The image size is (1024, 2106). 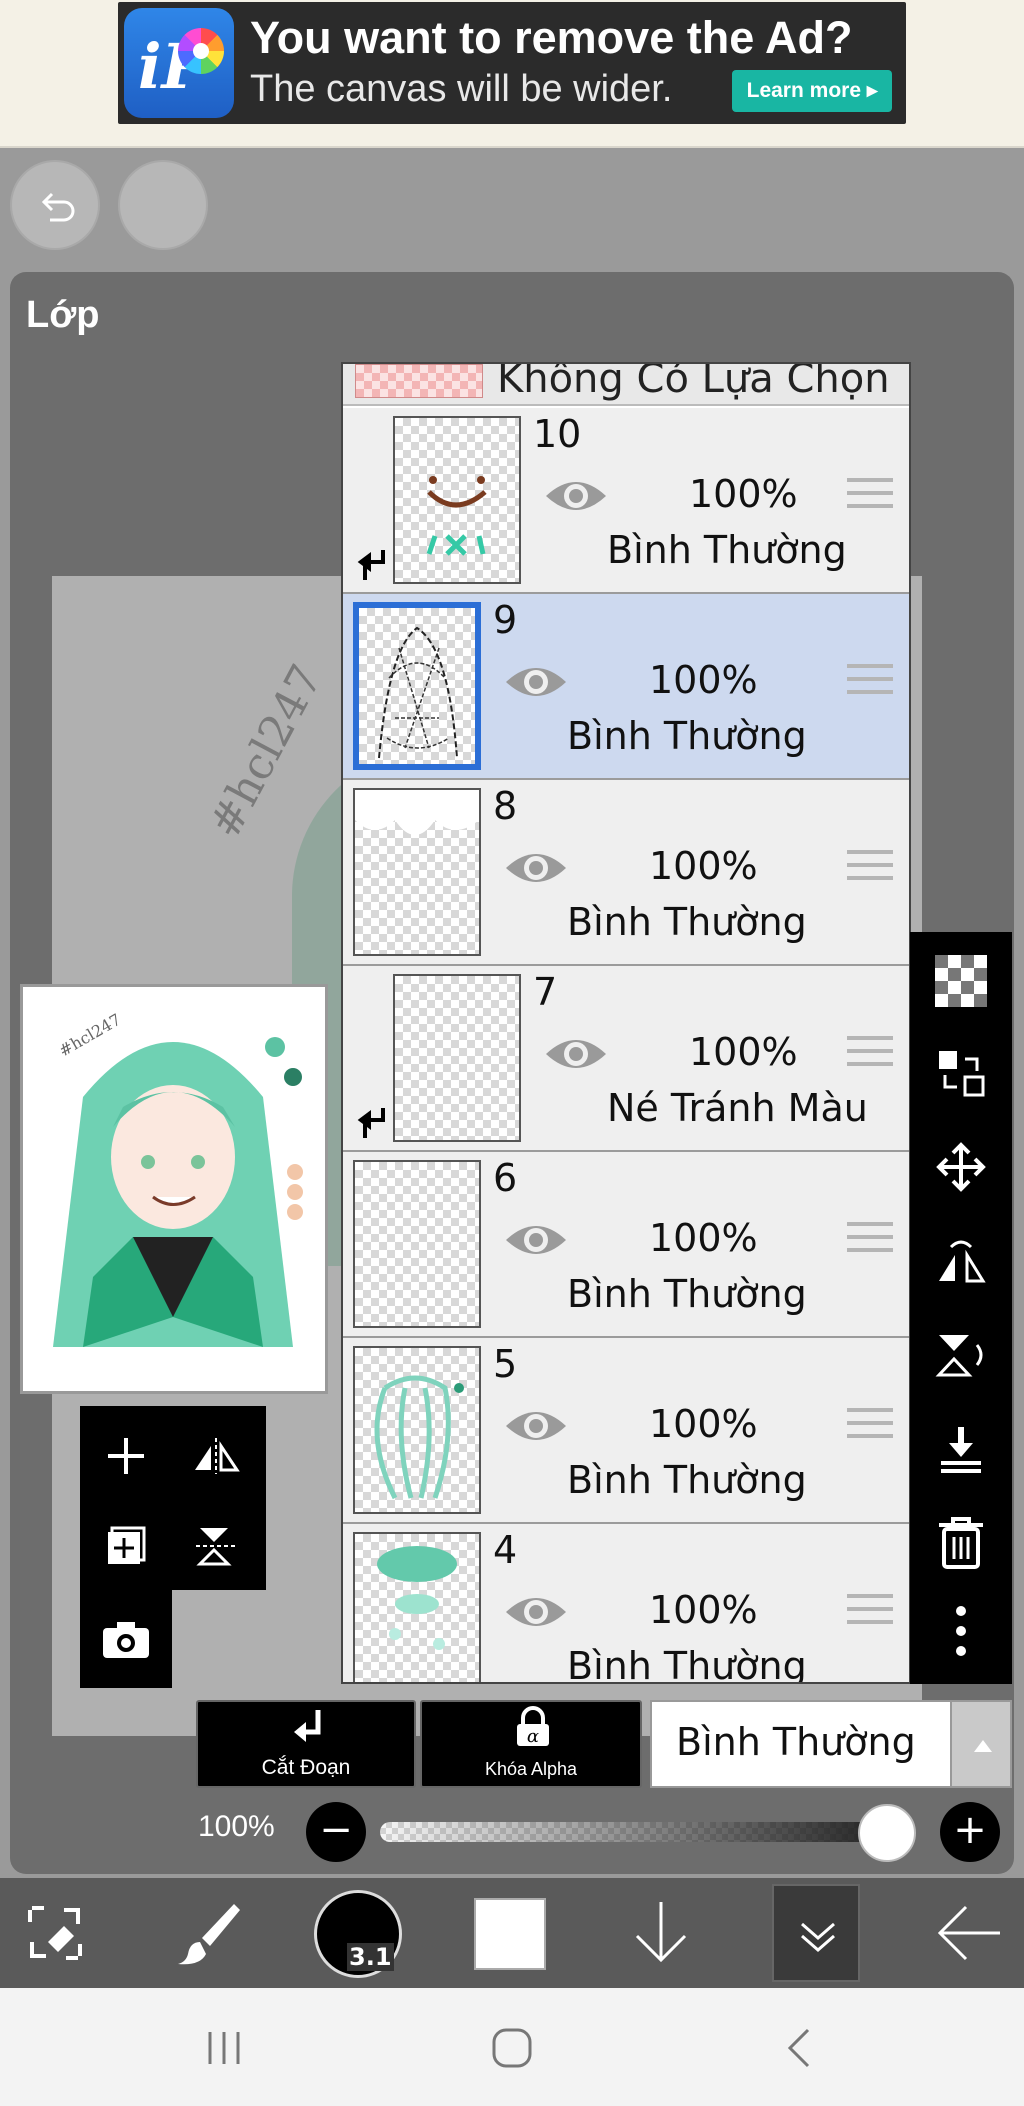 What do you see at coordinates (818, 1937) in the screenshot?
I see `layers-icon` at bounding box center [818, 1937].